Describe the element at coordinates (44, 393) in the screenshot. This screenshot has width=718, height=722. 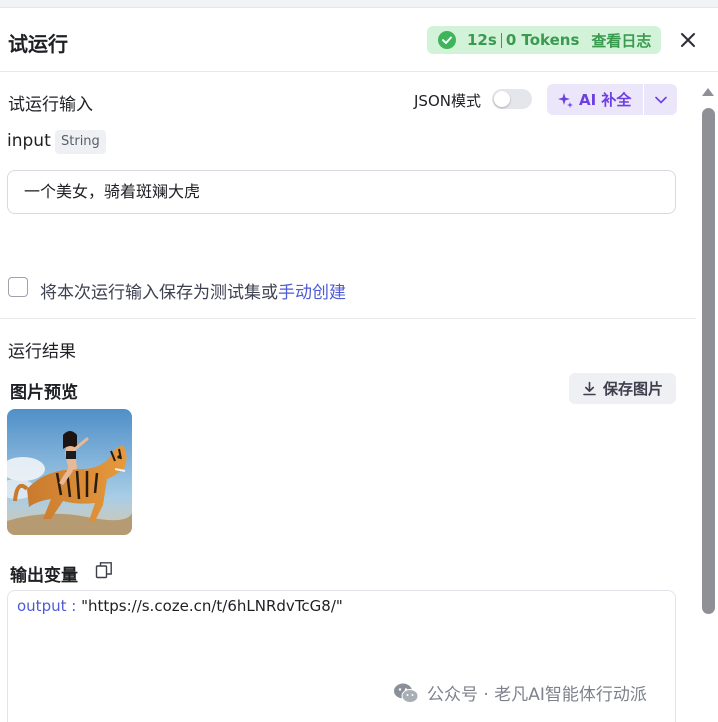
I see `image-preview-title: 图片预览` at that location.